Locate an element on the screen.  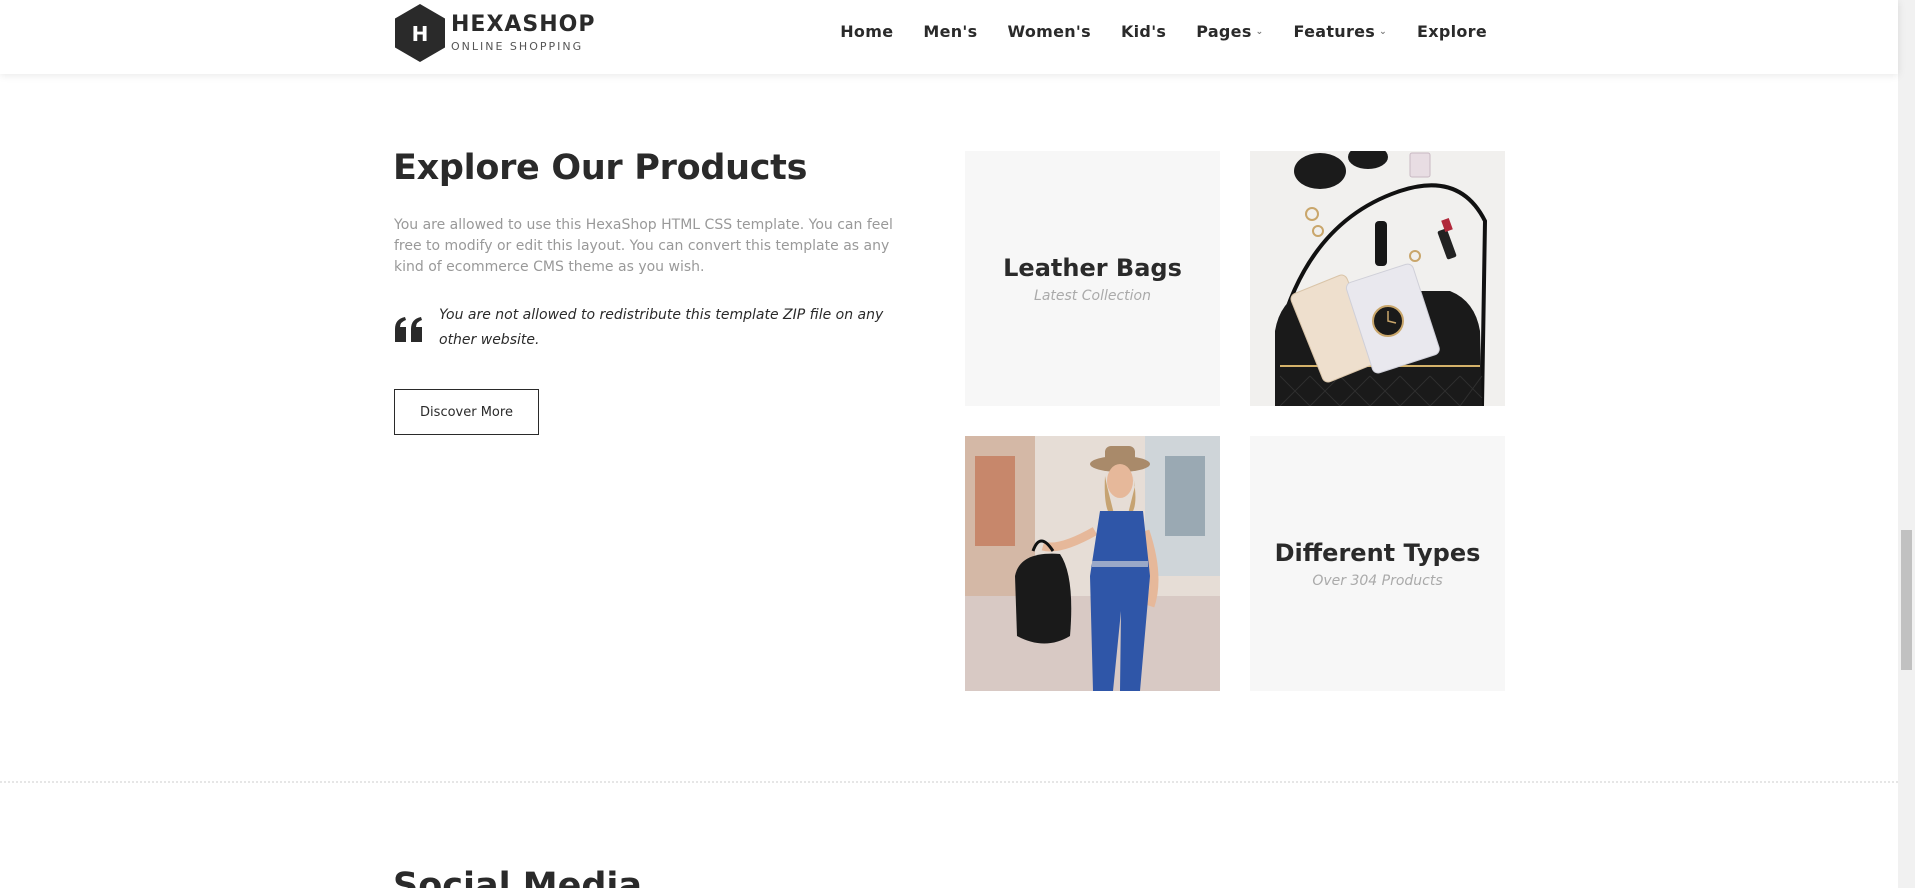
logo-title: HEXASHOP is located at coordinates (523, 24).